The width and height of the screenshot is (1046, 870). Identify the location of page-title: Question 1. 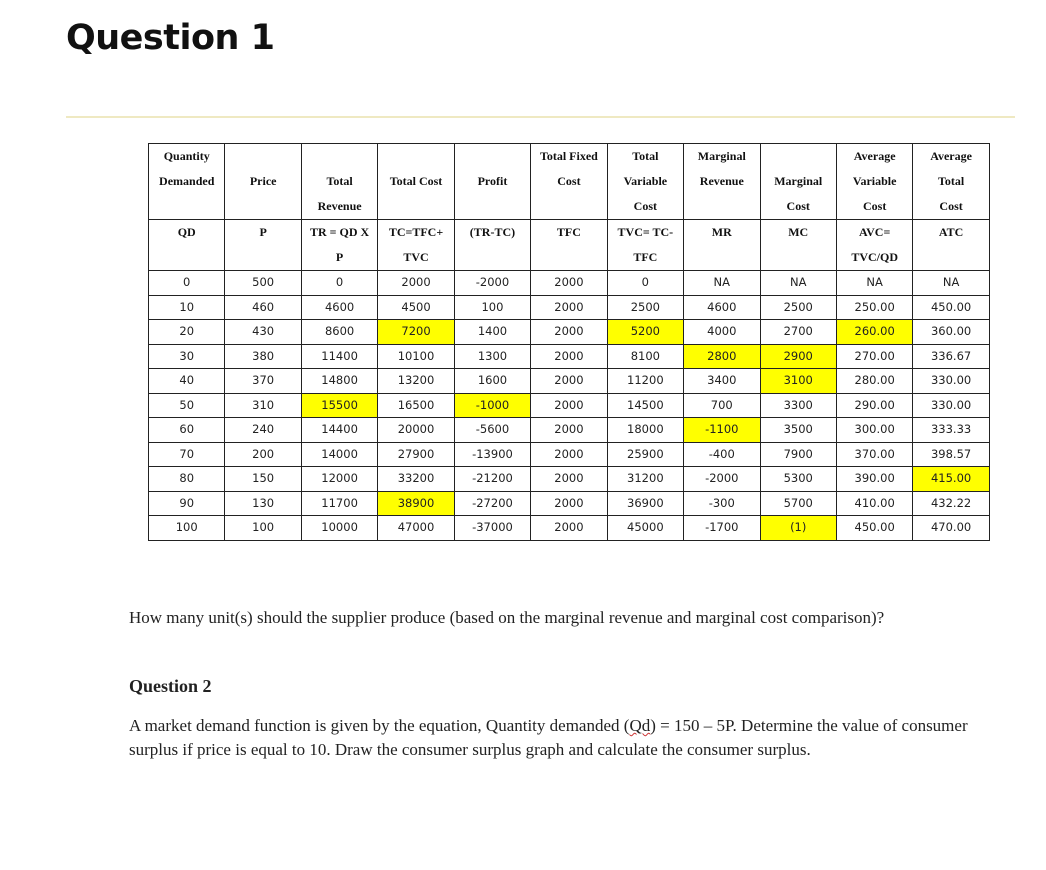
(170, 38).